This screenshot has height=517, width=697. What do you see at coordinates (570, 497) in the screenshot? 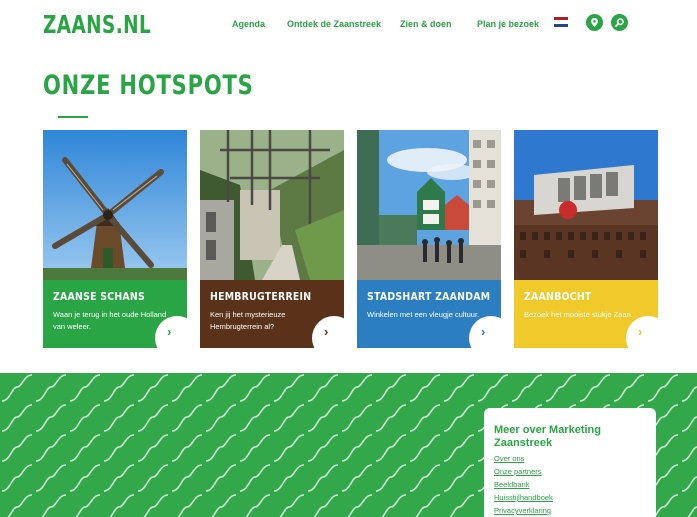
I see `footer-link-huisstijlhandboek: Huisstijlhandboek` at bounding box center [570, 497].